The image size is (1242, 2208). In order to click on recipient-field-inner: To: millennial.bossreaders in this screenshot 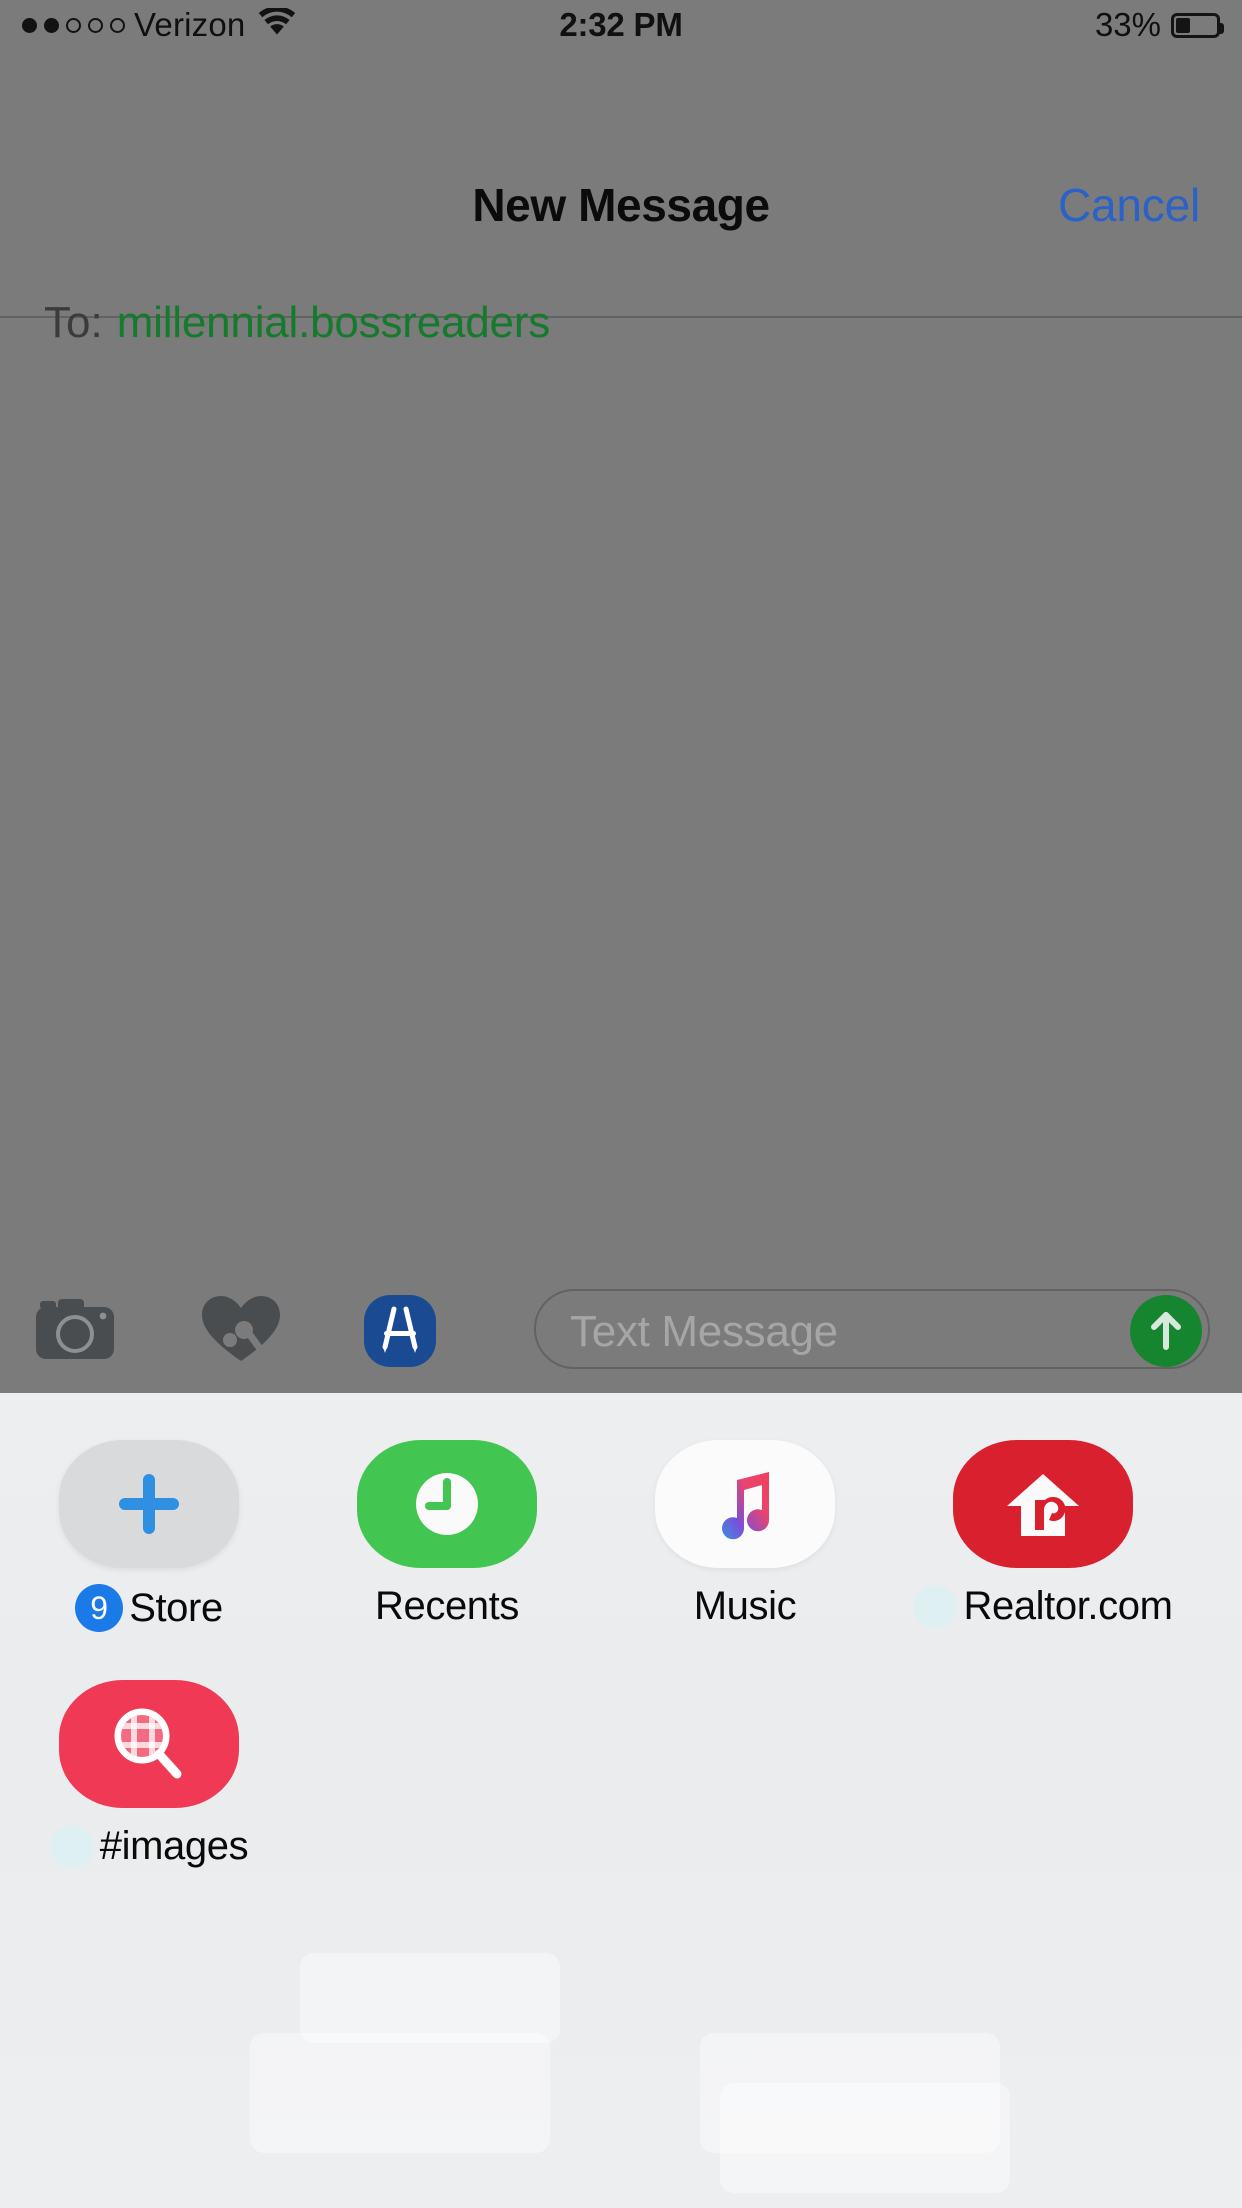, I will do `click(297, 323)`.